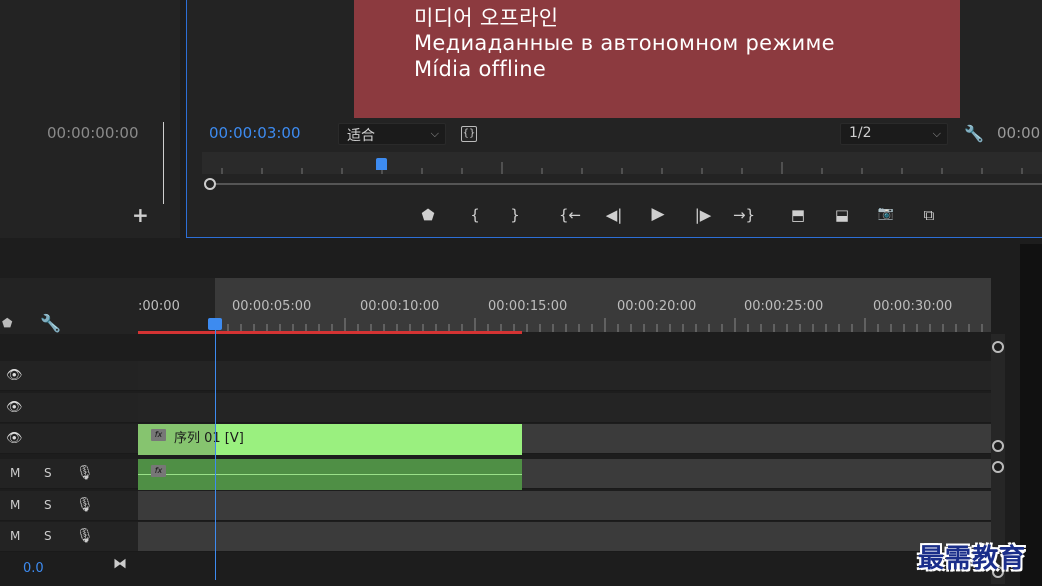 This screenshot has height=586, width=1042. I want to click on safe-margins-icon: {}, so click(469, 134).